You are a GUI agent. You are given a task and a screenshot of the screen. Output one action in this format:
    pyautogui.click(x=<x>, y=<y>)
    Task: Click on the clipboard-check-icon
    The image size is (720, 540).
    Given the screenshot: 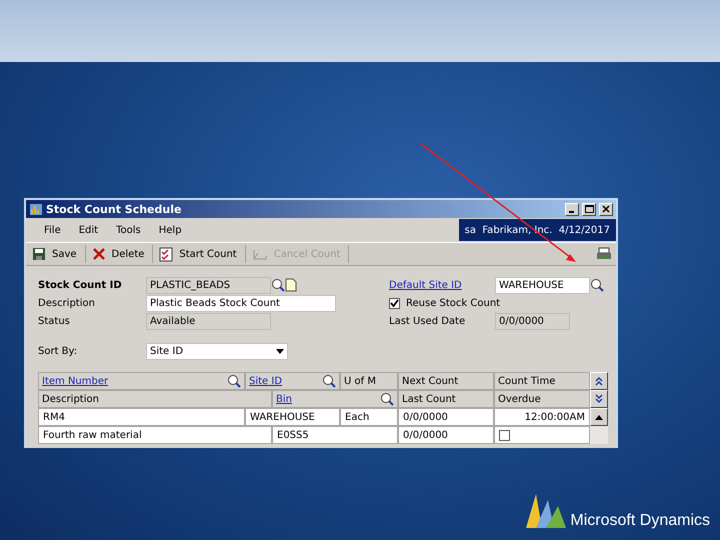 What is the action you would take?
    pyautogui.click(x=166, y=254)
    